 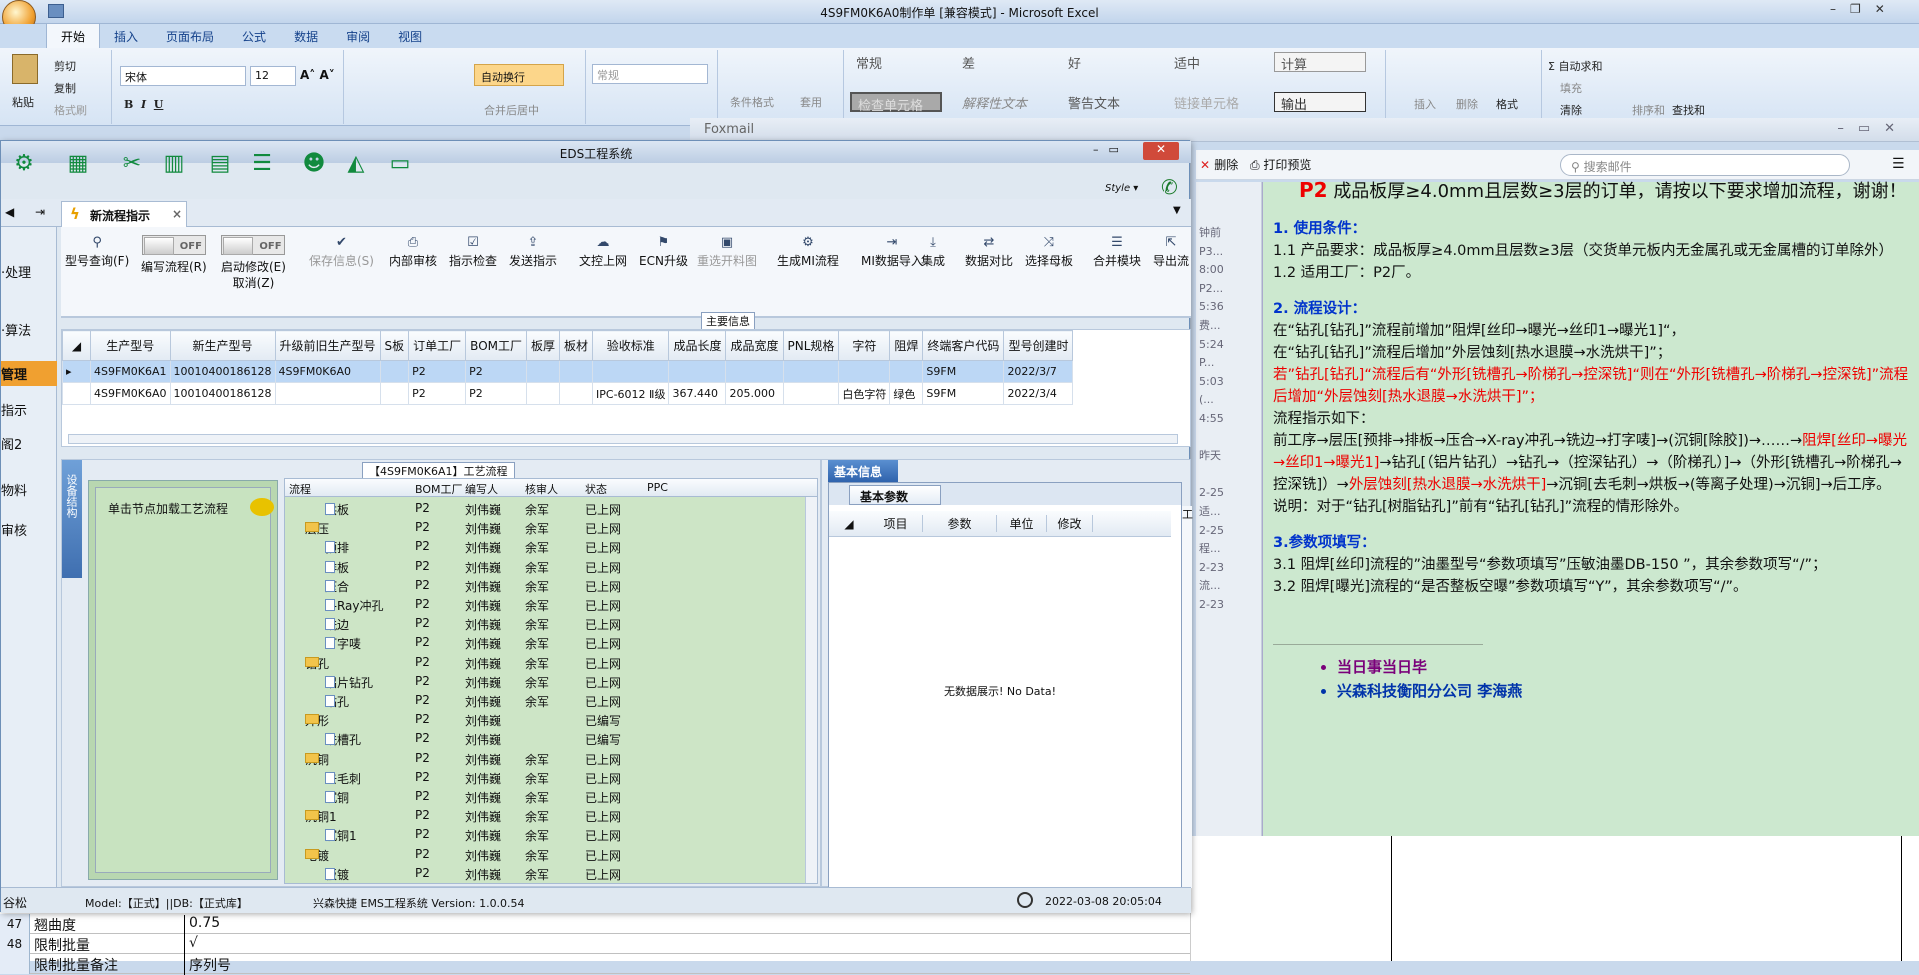 What do you see at coordinates (1898, 164) in the screenshot?
I see `menu-icon: ☰` at bounding box center [1898, 164].